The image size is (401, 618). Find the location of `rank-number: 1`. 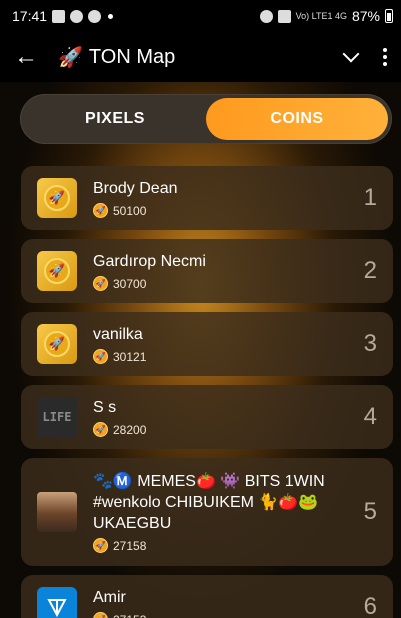

rank-number: 1 is located at coordinates (370, 197).